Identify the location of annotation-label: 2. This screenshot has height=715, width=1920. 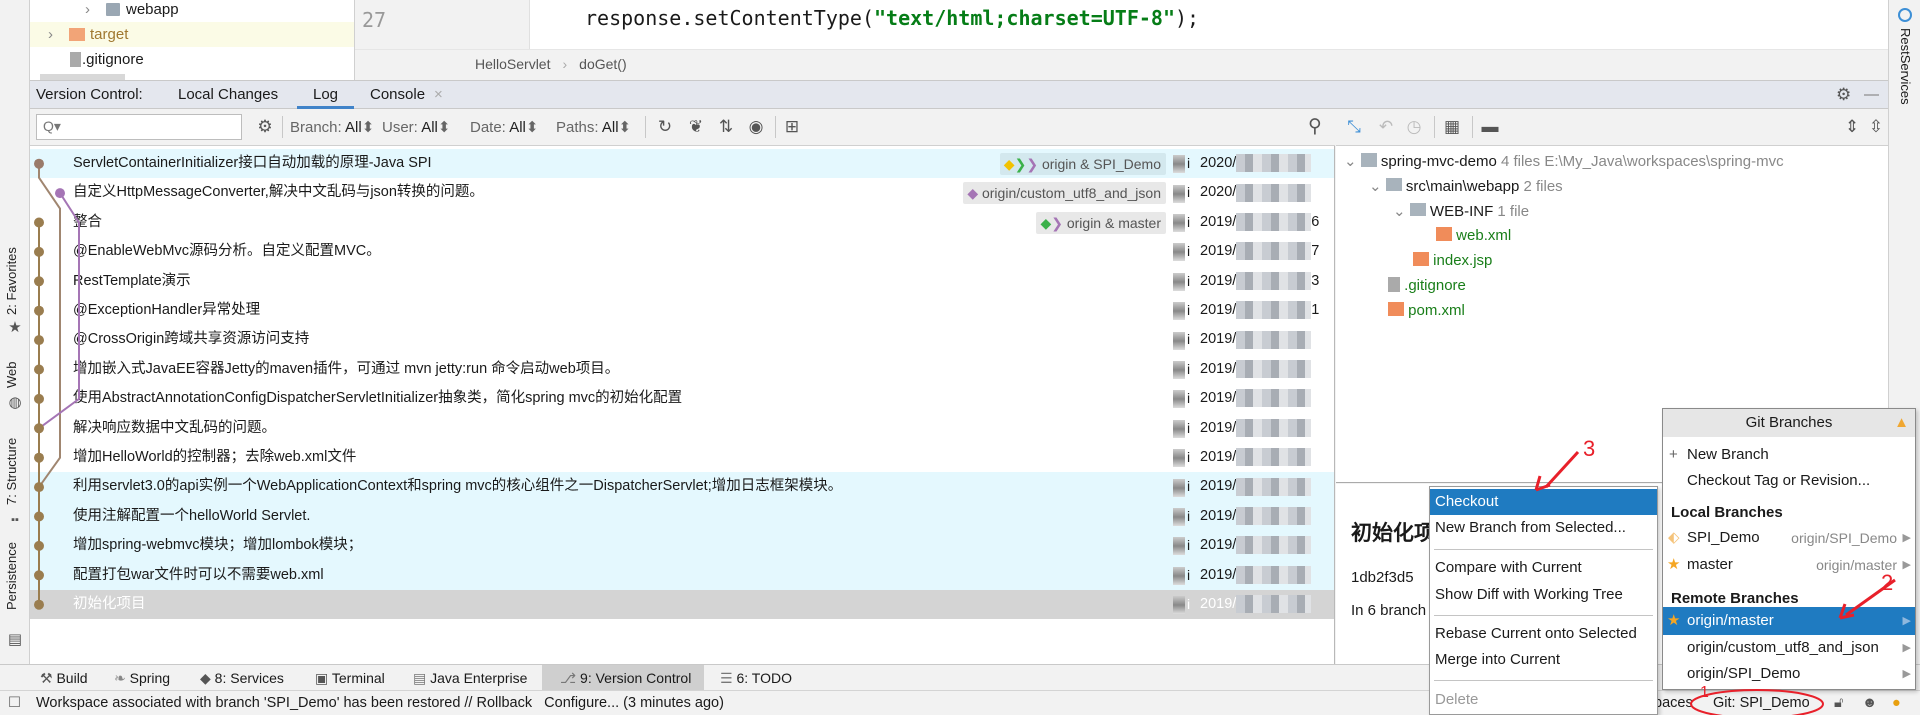
(1887, 582).